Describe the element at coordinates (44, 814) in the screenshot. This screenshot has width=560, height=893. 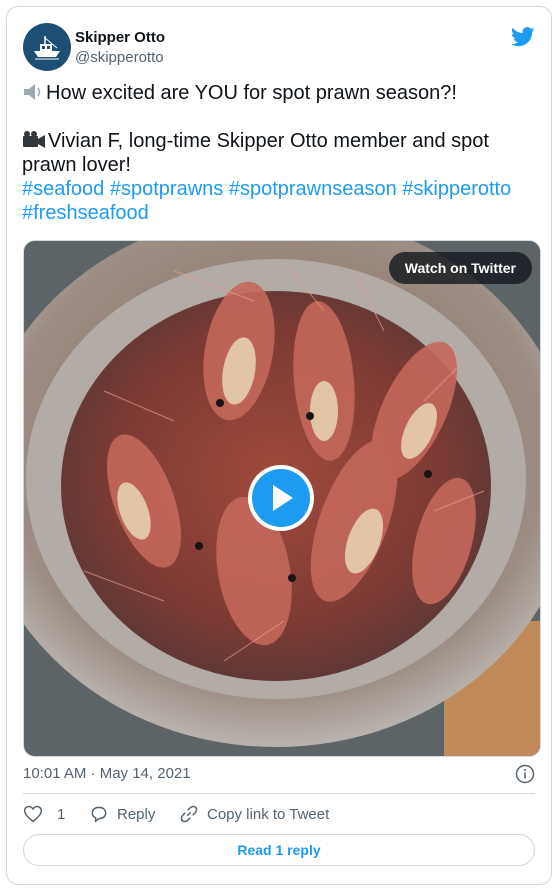
I see `like-button: 1` at that location.